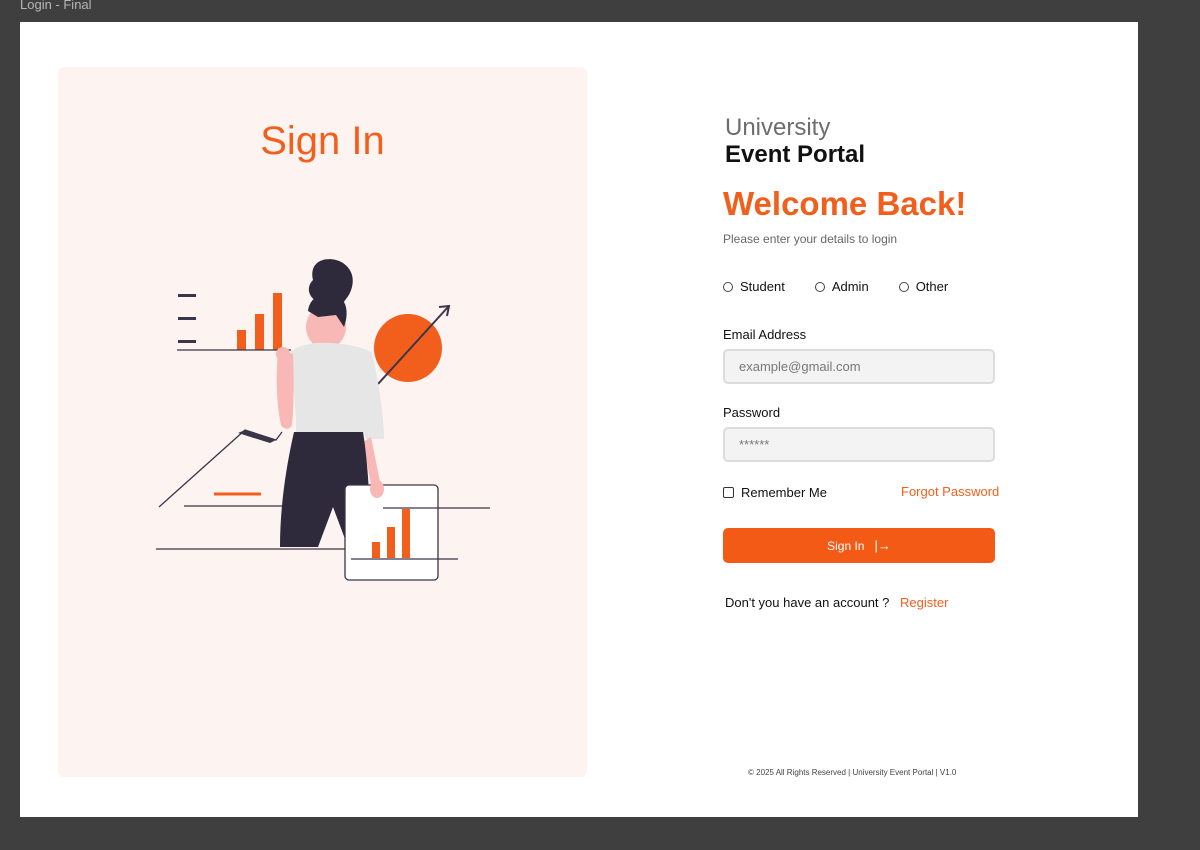 The height and width of the screenshot is (850, 1200). What do you see at coordinates (778, 127) in the screenshot?
I see `brand-line-1: University` at bounding box center [778, 127].